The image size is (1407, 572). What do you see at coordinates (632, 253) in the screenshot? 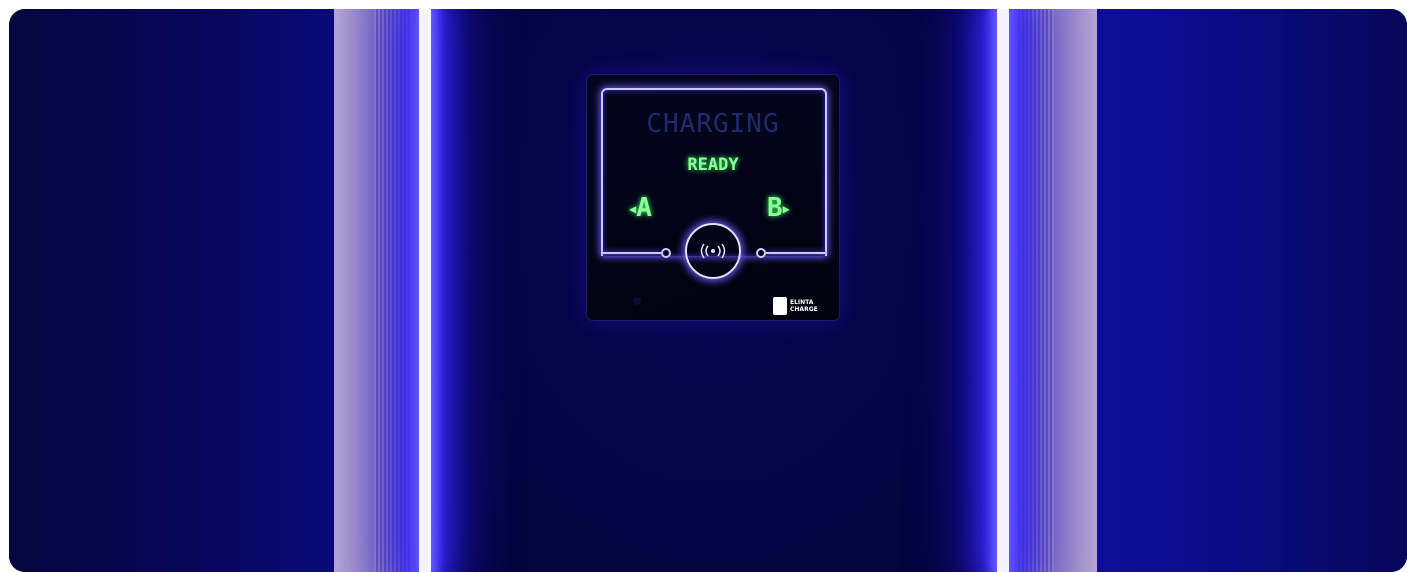
I see `frame-line-left` at bounding box center [632, 253].